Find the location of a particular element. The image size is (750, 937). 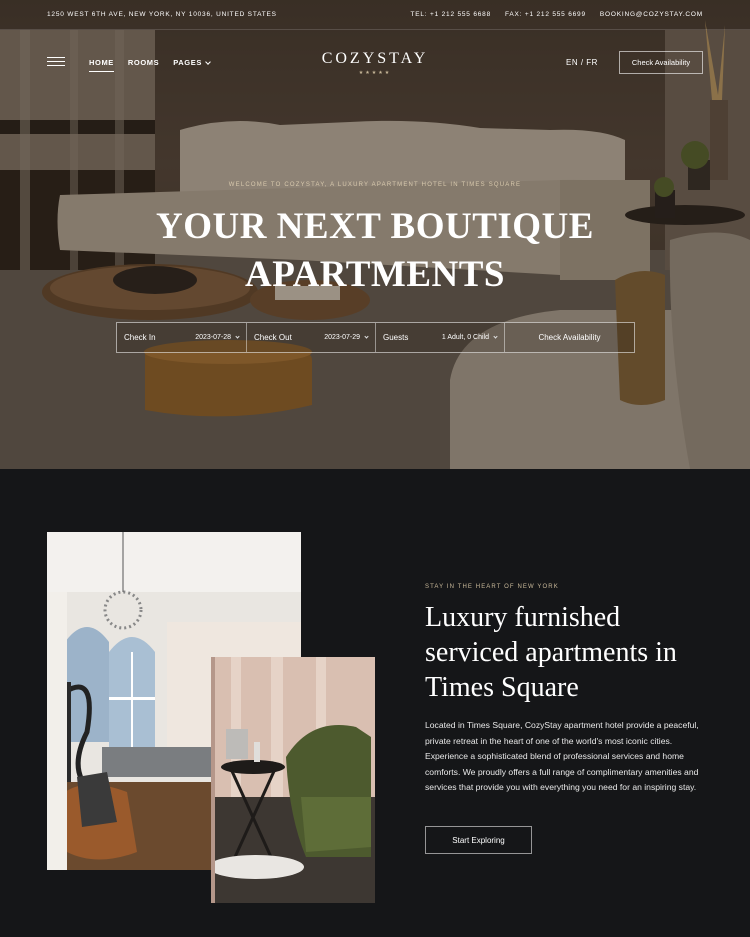

interior-photo-armchair is located at coordinates (293, 780).